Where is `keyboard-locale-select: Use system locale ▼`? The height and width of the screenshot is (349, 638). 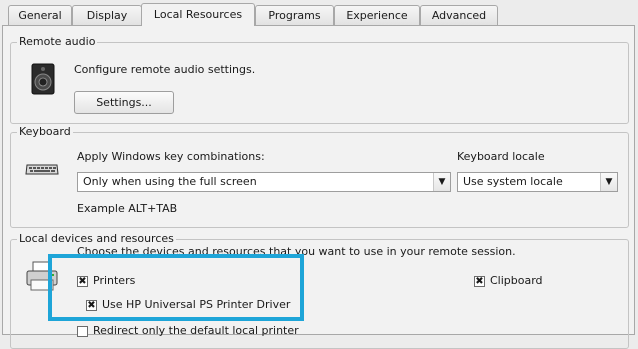
keyboard-locale-select: Use system locale ▼ is located at coordinates (537, 182).